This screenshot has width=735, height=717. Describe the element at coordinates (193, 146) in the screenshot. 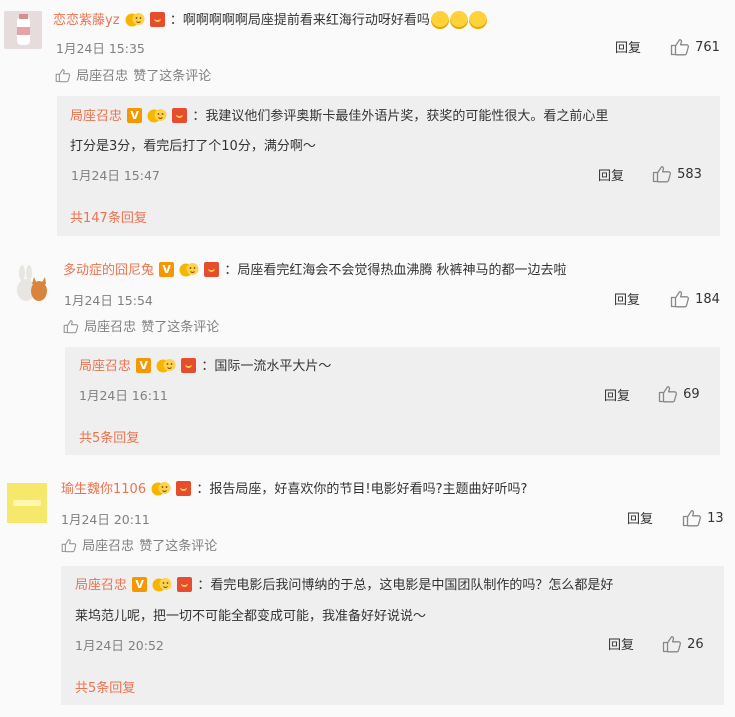

I see `reply-text-line2: 打分是3分，看完后打了个10分，满分啊～` at that location.